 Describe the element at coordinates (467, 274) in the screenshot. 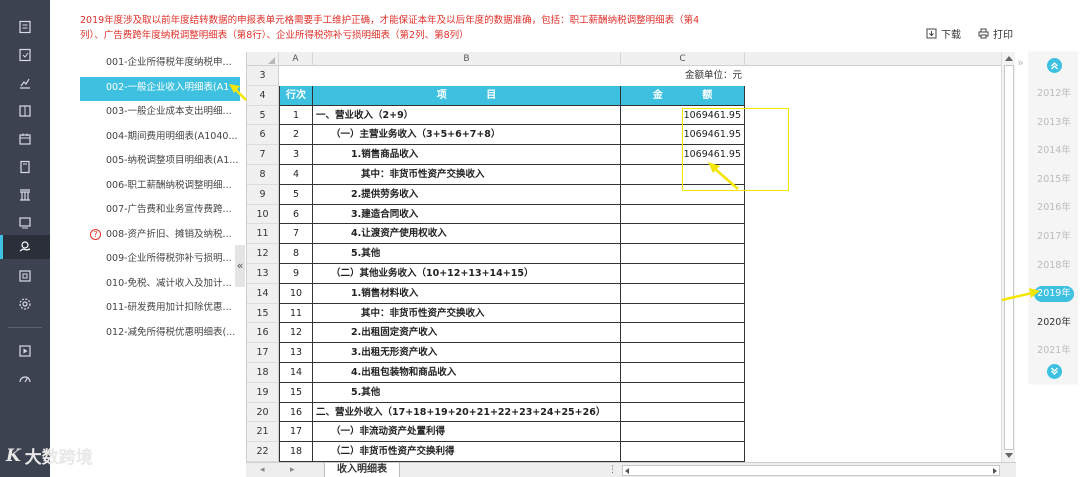

I see `item-cell: （二）其他业务收入（10+12+13+14+15）` at that location.